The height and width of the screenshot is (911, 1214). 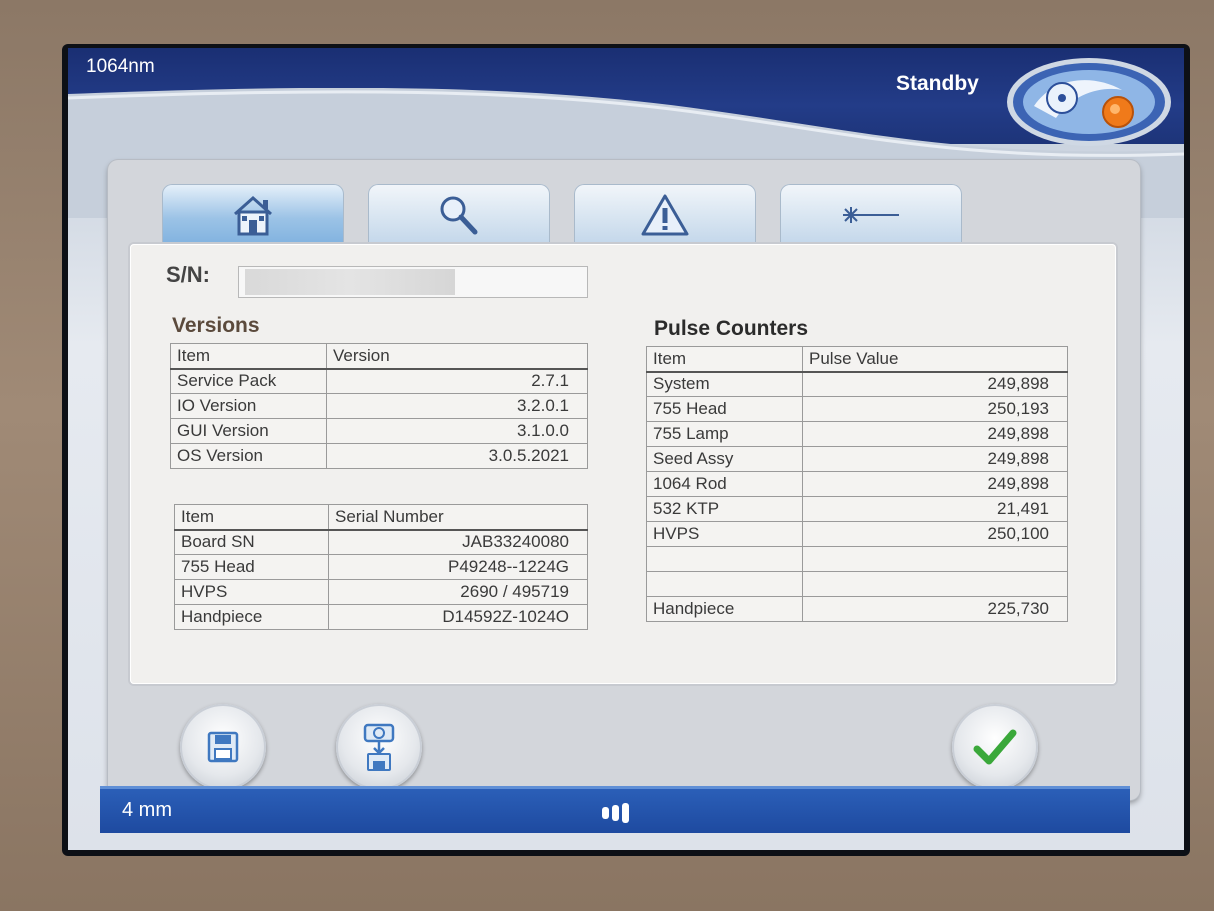 I want to click on table-row: HVPS 250,100, so click(x=857, y=534).